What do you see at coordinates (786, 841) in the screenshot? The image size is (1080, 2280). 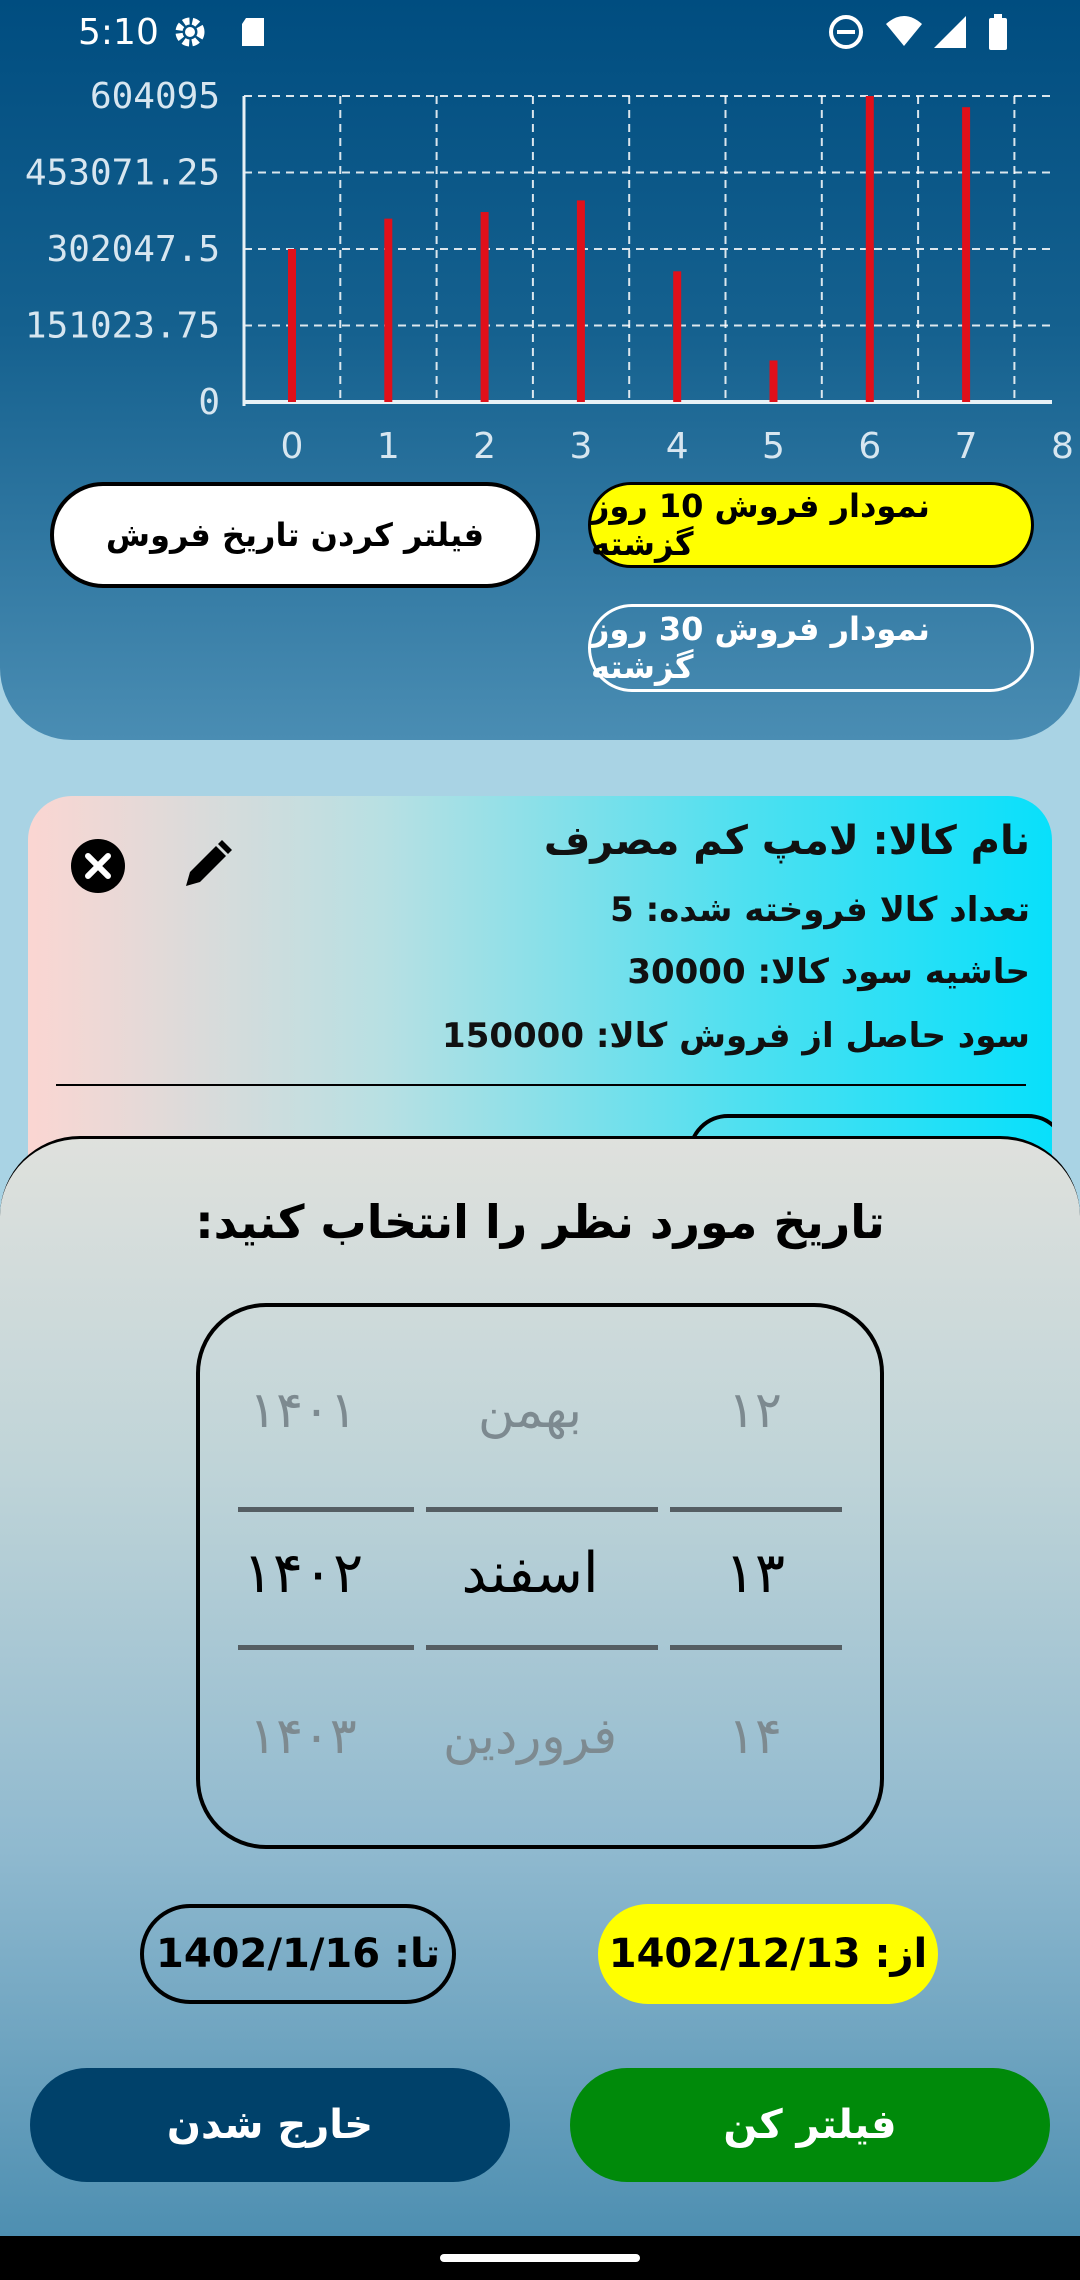 I see `product-name: نام کالا: لامپ کم مصرف` at bounding box center [786, 841].